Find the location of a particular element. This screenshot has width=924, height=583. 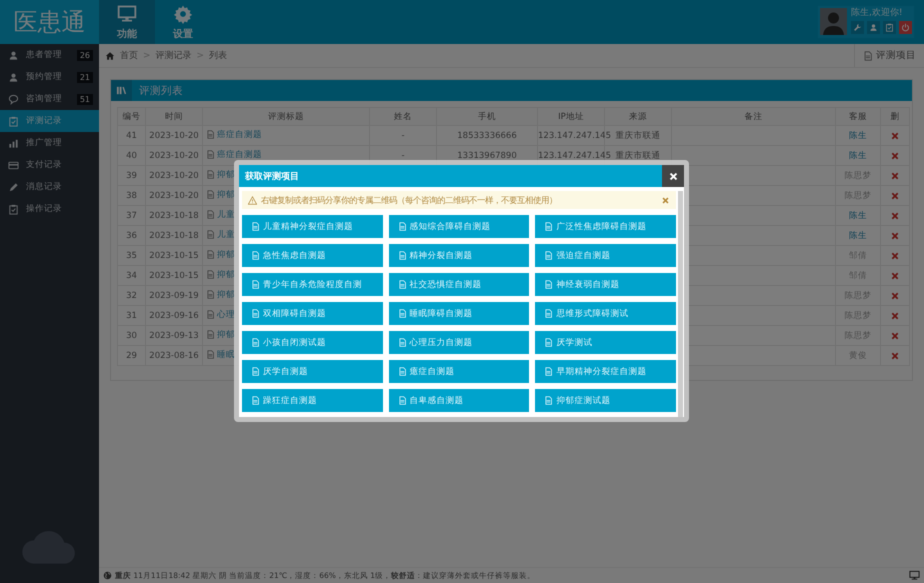

nav-tab: 设置 is located at coordinates (183, 22).